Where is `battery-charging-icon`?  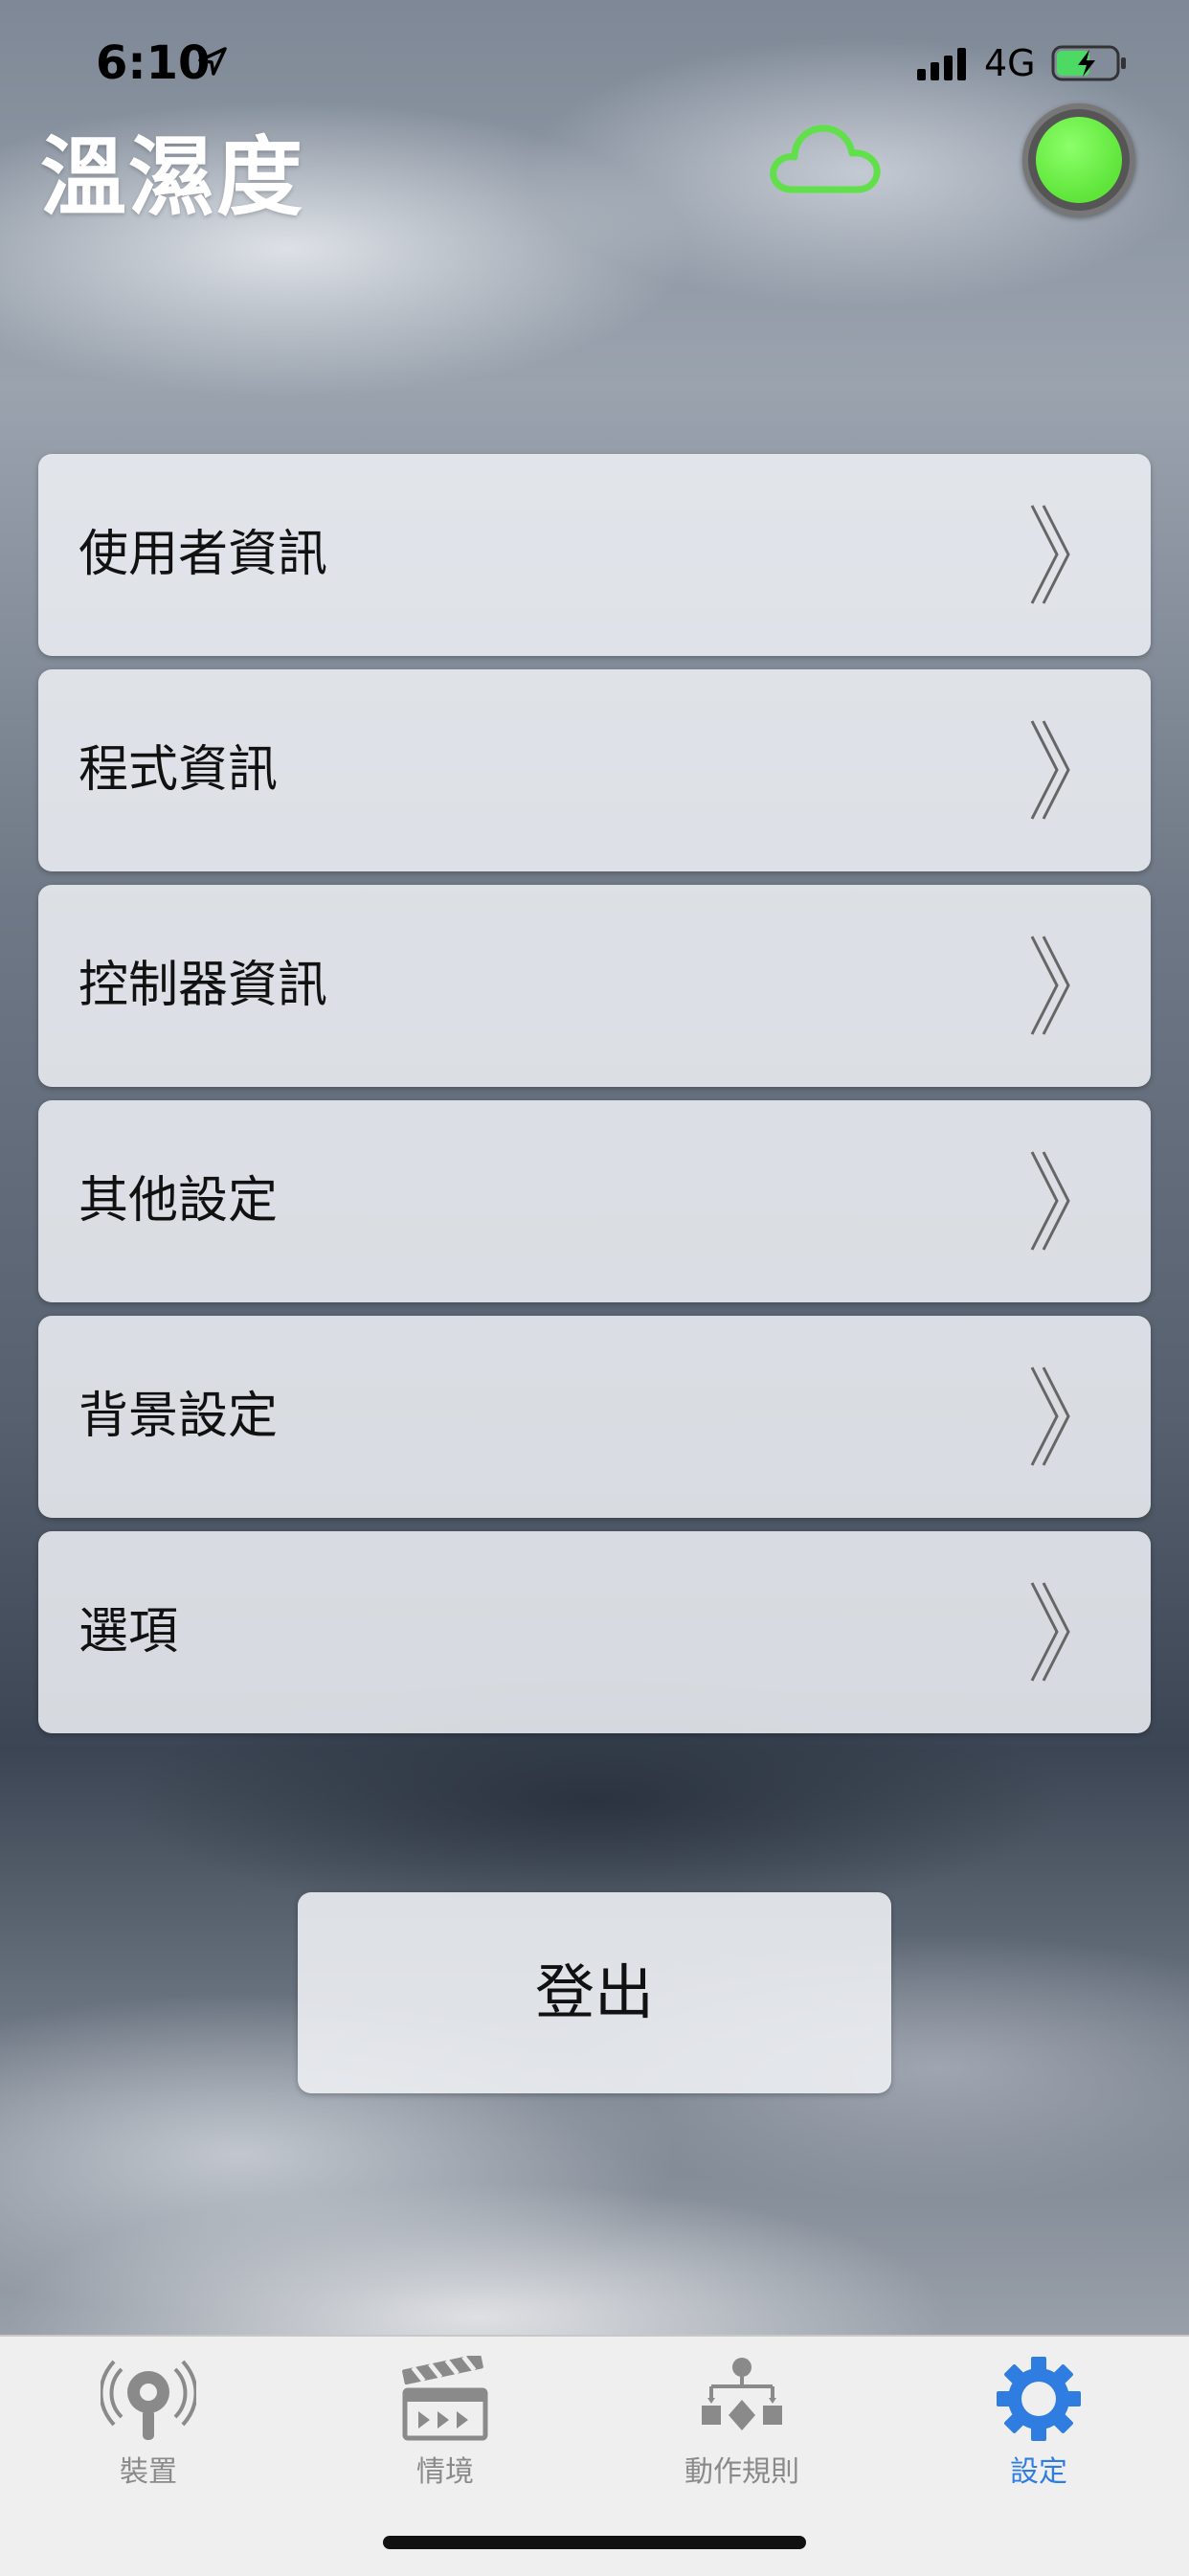
battery-charging-icon is located at coordinates (1088, 63).